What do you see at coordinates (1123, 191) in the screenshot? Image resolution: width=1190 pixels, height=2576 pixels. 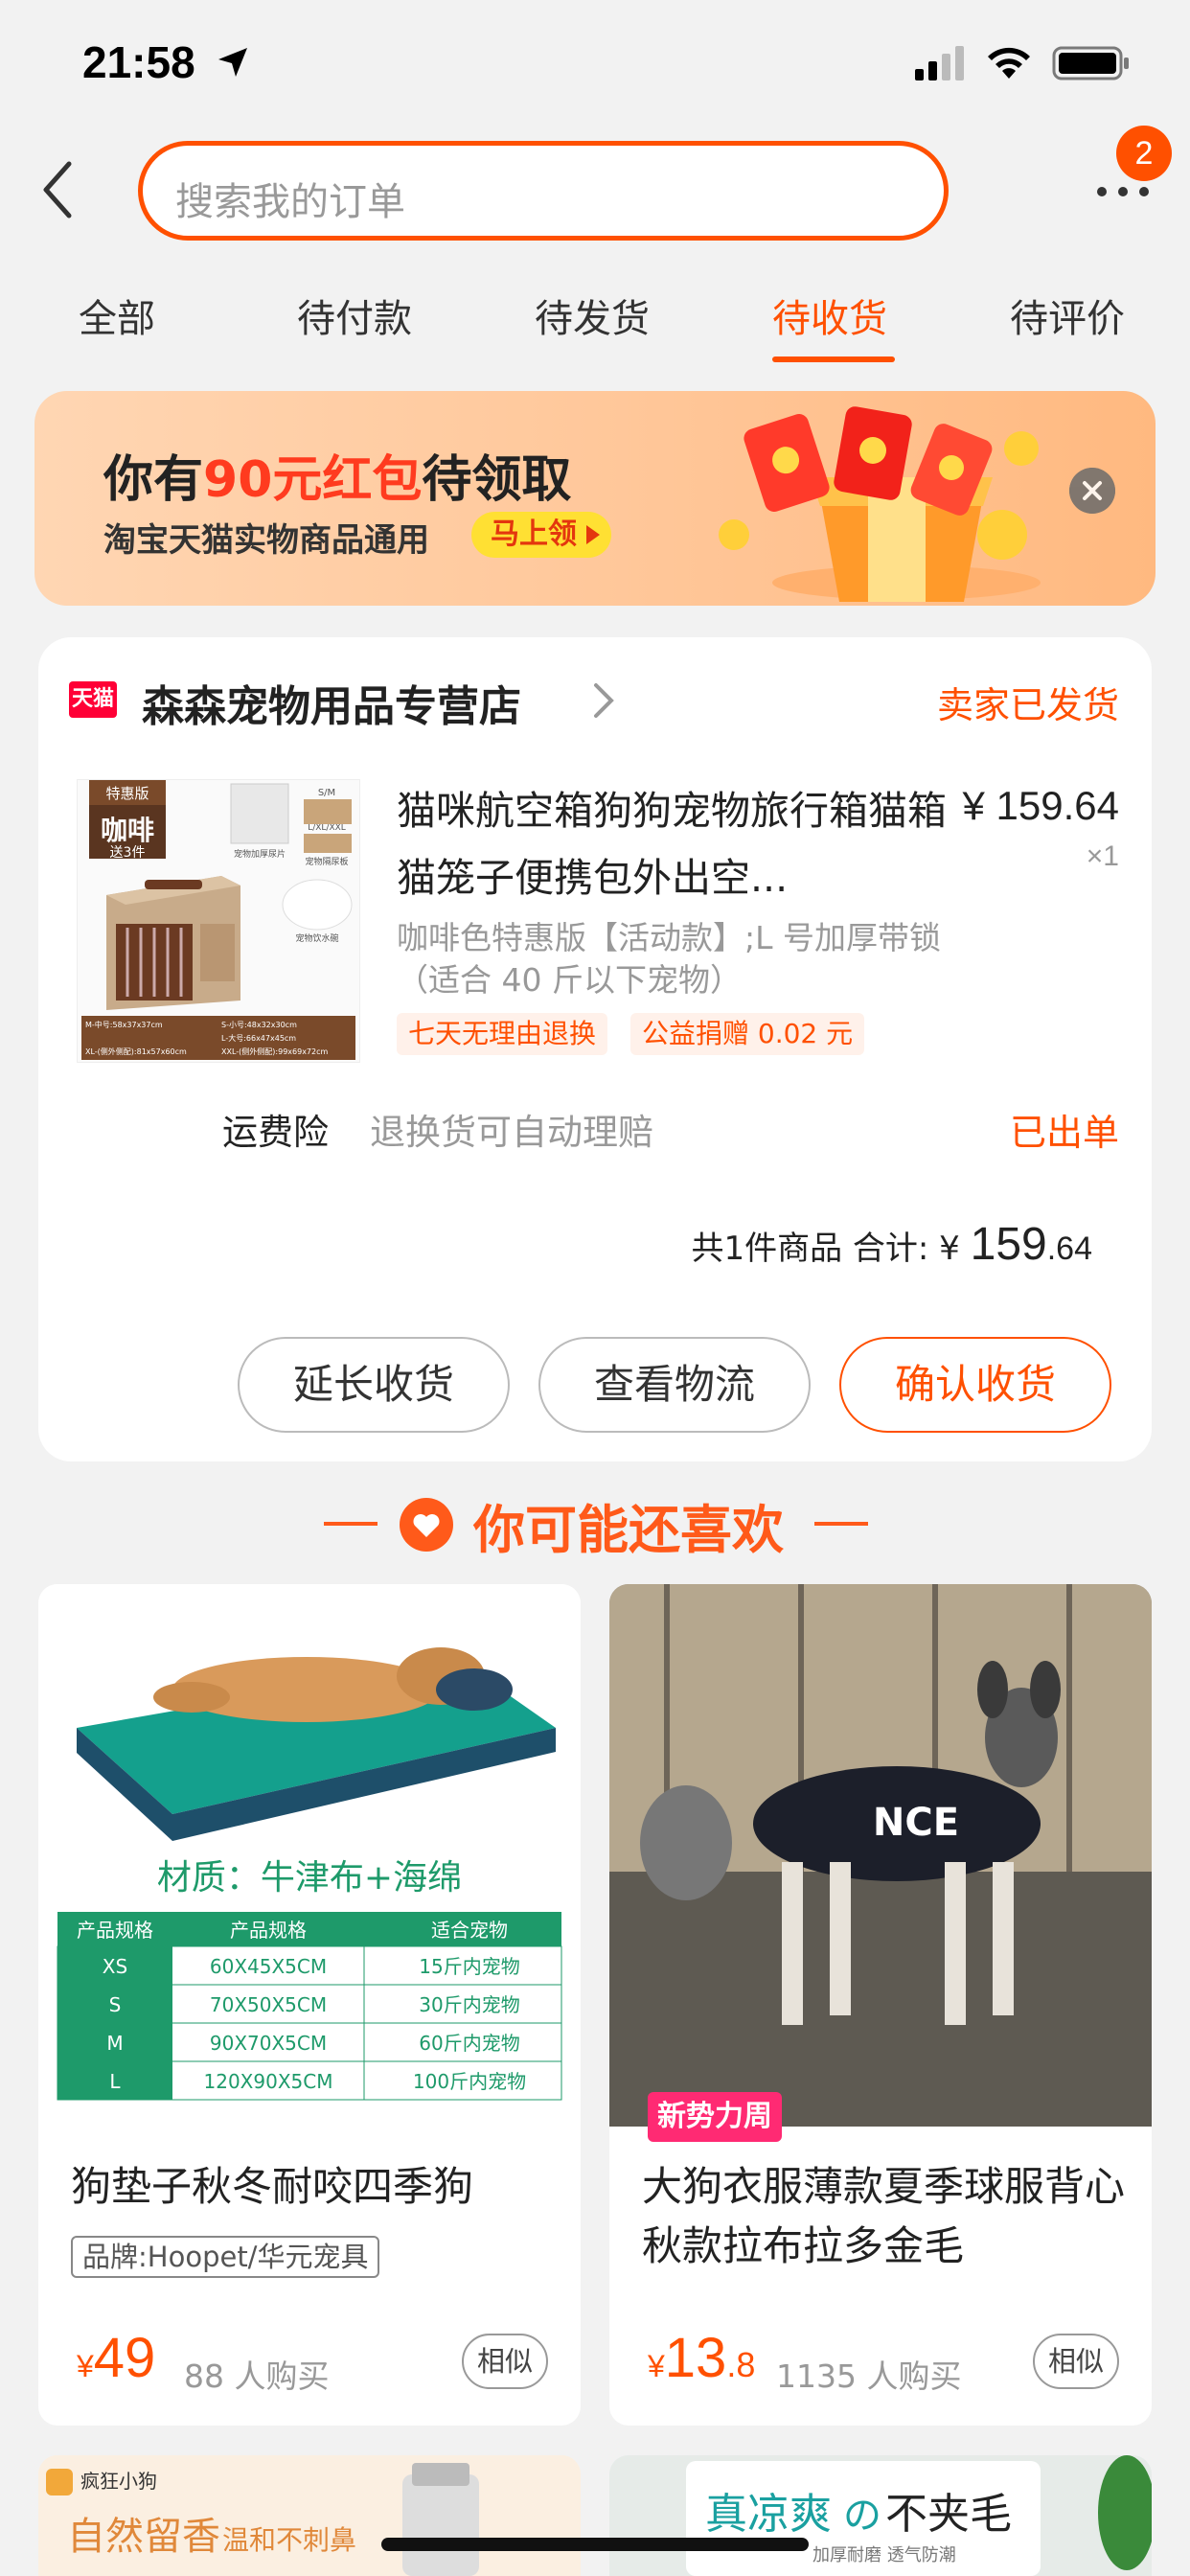 I see `more-options-icon` at bounding box center [1123, 191].